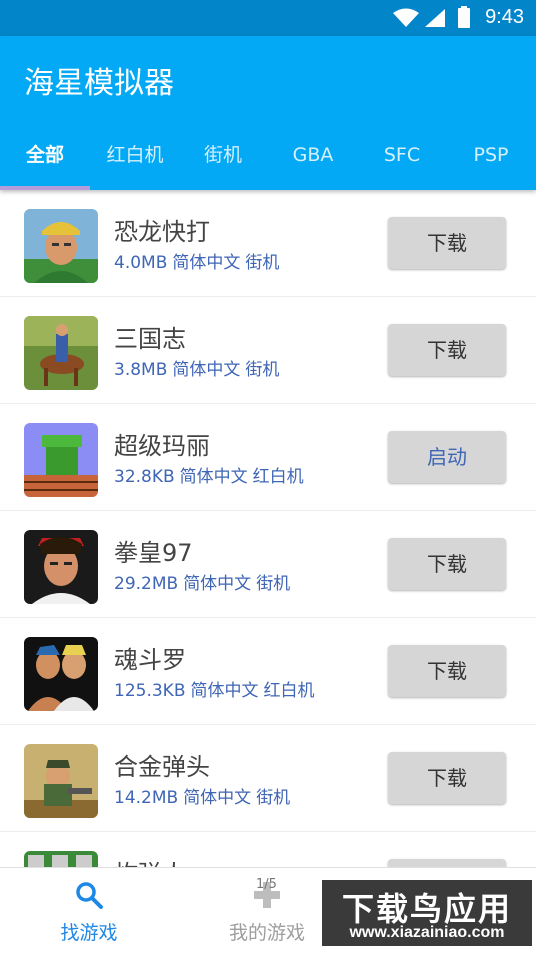  What do you see at coordinates (268, 457) in the screenshot?
I see `game-row: 超级玛丽 32.8KB 简体中文 红白机 启动` at bounding box center [268, 457].